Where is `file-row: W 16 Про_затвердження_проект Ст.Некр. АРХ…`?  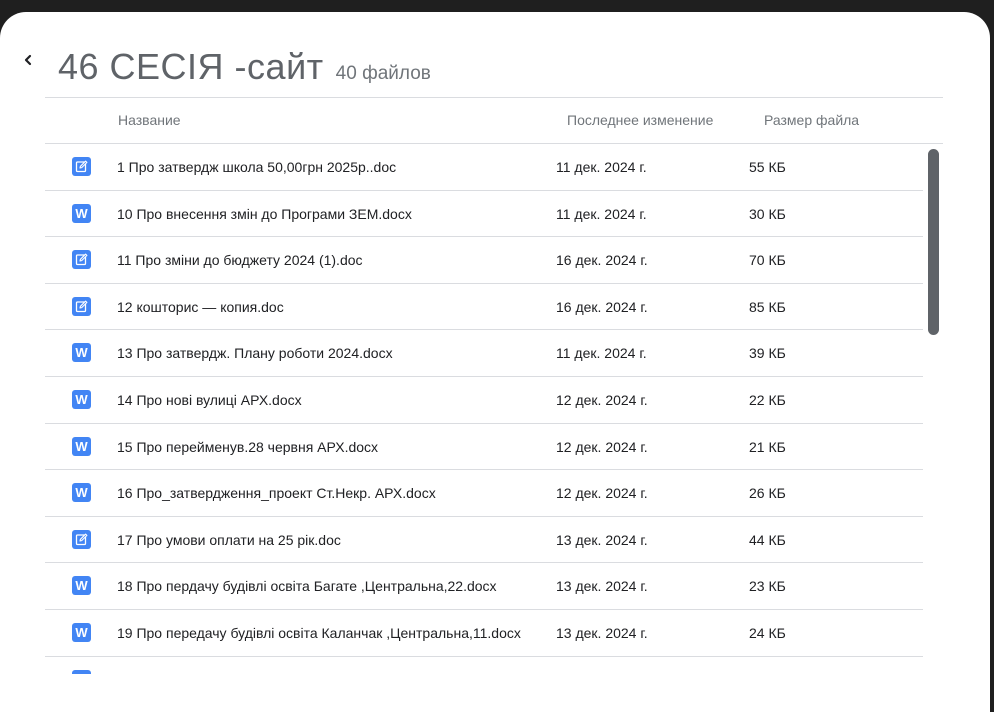
file-row: W 16 Про_затвердження_проект Ст.Некр. АРХ… is located at coordinates (484, 493).